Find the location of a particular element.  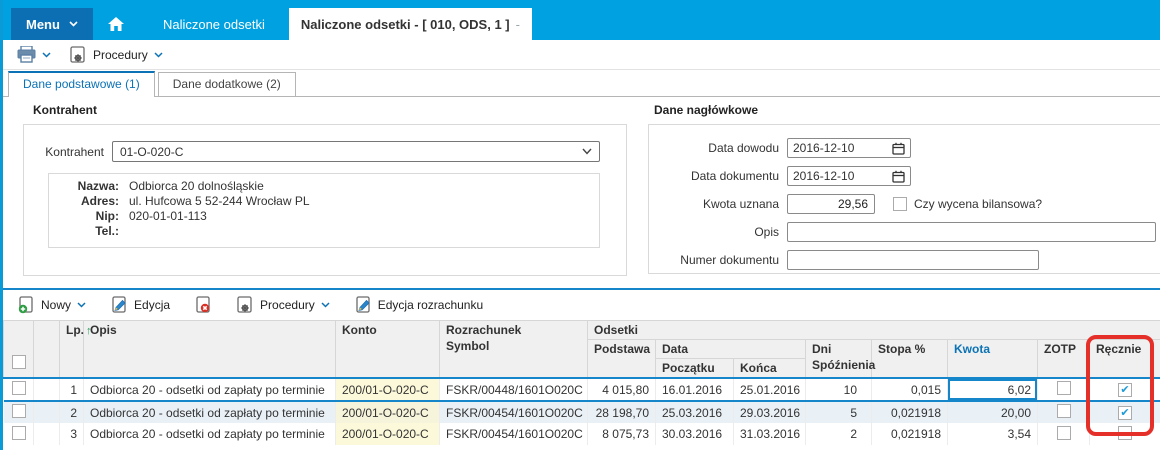

opis-label: Opis is located at coordinates (766, 232).